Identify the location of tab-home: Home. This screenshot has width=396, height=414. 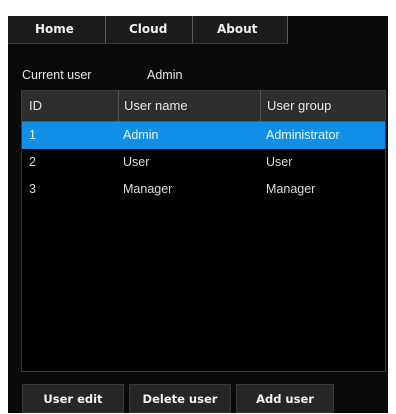
(57, 30).